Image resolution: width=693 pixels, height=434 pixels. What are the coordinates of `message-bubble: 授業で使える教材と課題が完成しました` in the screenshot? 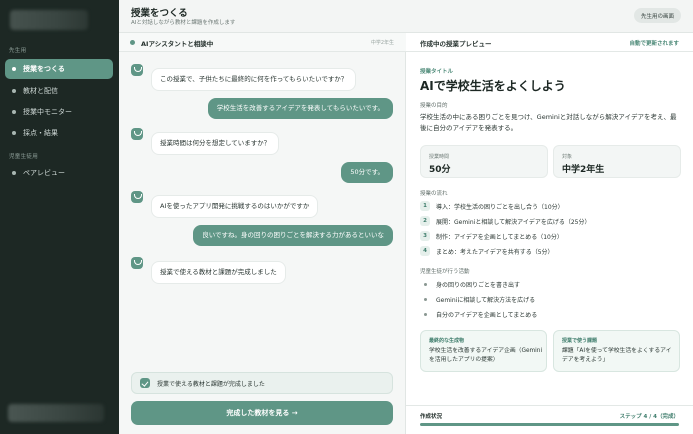 It's located at (218, 272).